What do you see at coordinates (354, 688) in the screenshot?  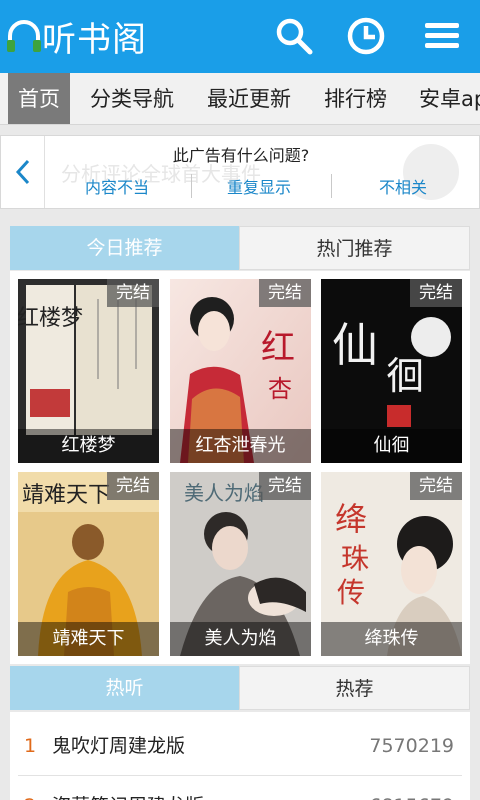 I see `tab-hot-recommended: 热荐` at bounding box center [354, 688].